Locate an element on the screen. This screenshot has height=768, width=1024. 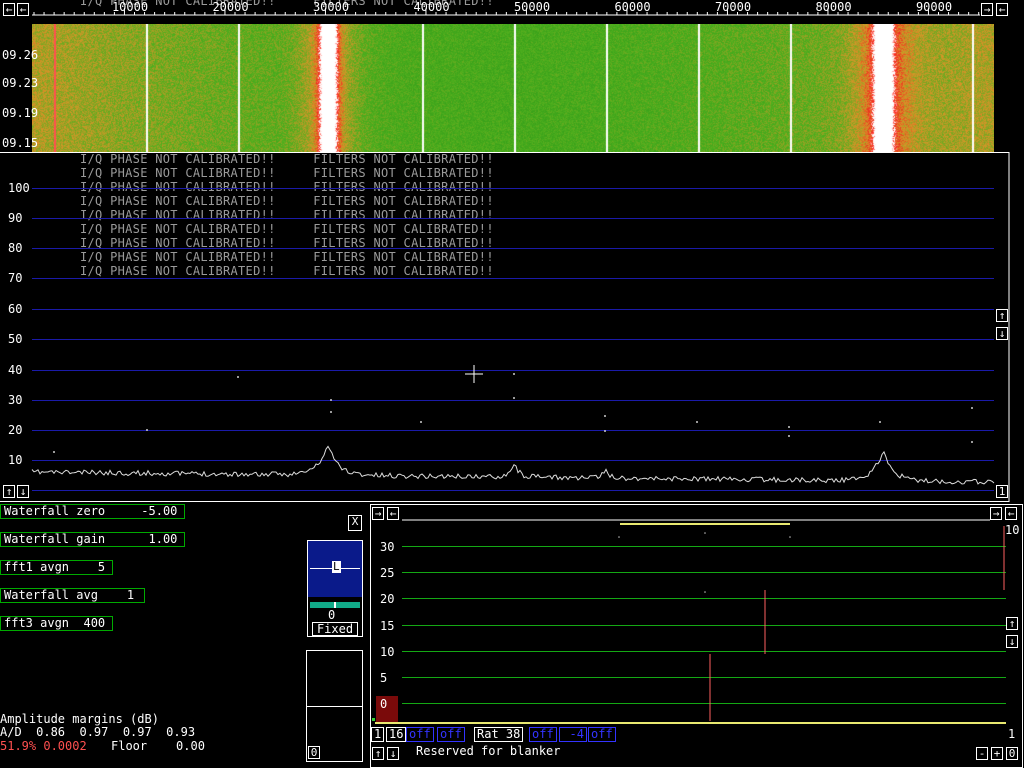
plus-button: + is located at coordinates (997, 753).